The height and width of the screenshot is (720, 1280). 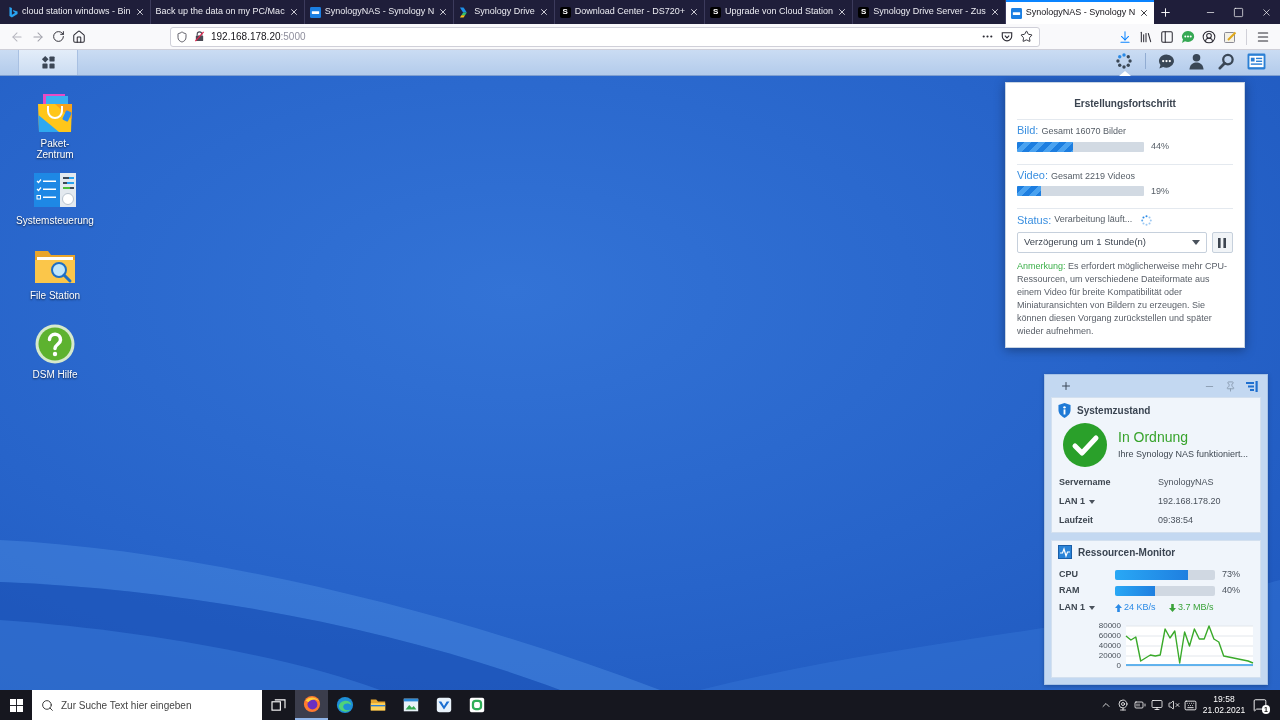 What do you see at coordinates (1231, 575) in the screenshot?
I see `meter-reading: 73%` at bounding box center [1231, 575].